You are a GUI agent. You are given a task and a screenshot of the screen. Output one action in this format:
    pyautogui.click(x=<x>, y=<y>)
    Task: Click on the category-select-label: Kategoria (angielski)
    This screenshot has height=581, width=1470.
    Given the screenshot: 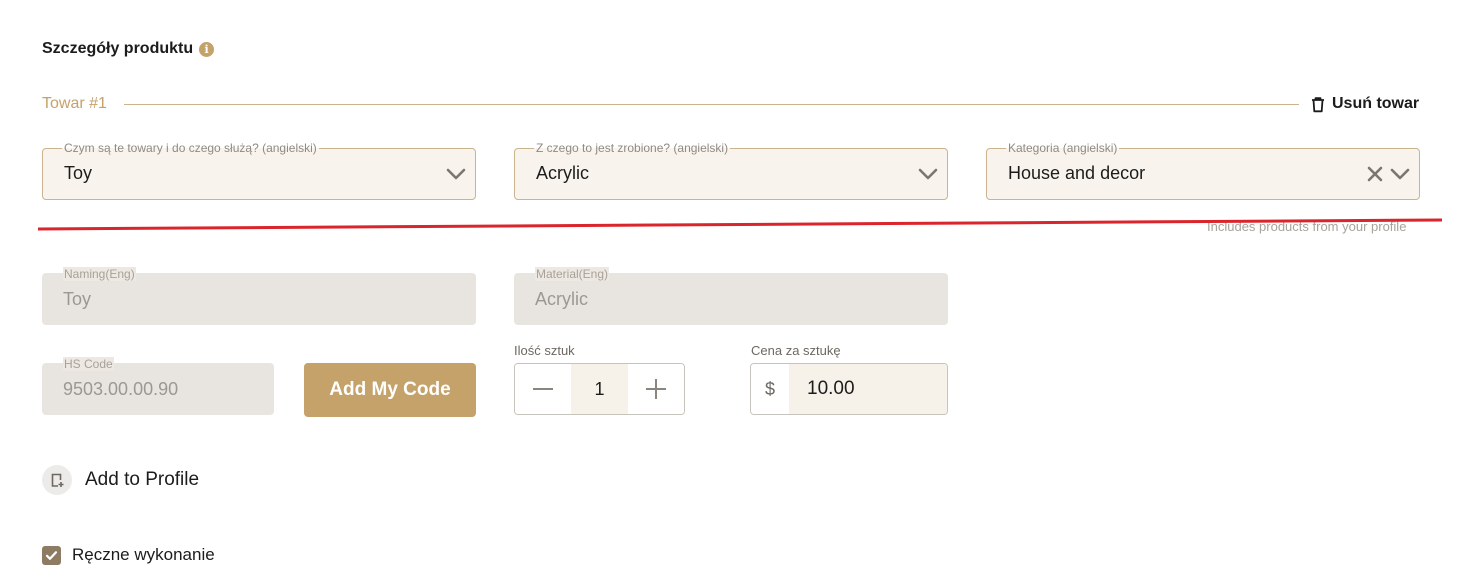 What is the action you would take?
    pyautogui.click(x=1063, y=148)
    